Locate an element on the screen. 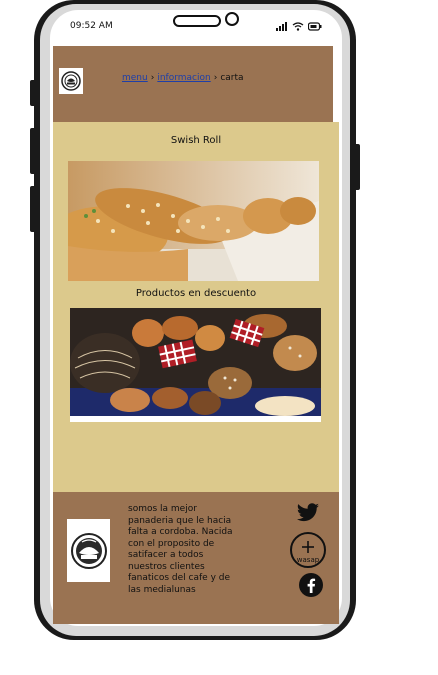 The image size is (438, 675). whatsapp-icon: wasap is located at coordinates (308, 550).